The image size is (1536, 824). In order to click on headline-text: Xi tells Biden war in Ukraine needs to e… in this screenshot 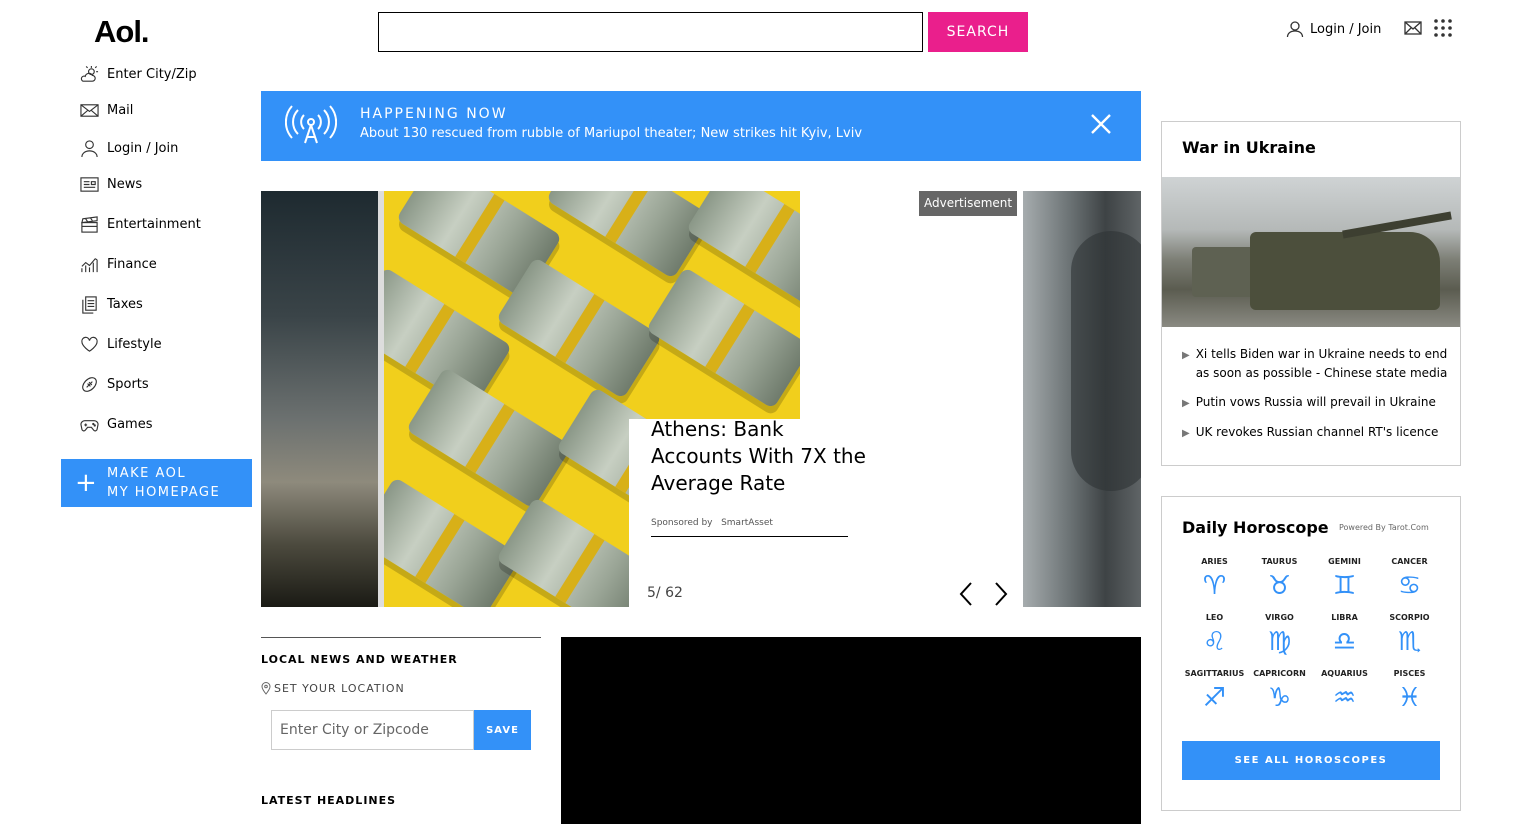, I will do `click(1323, 364)`.